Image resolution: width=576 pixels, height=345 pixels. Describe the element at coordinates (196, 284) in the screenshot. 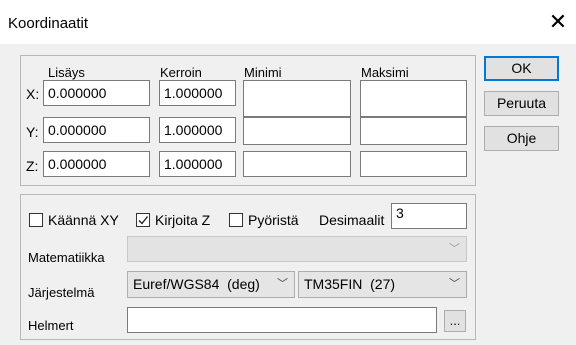

I see `datum-value: Euref/WGS84 (deg)` at that location.